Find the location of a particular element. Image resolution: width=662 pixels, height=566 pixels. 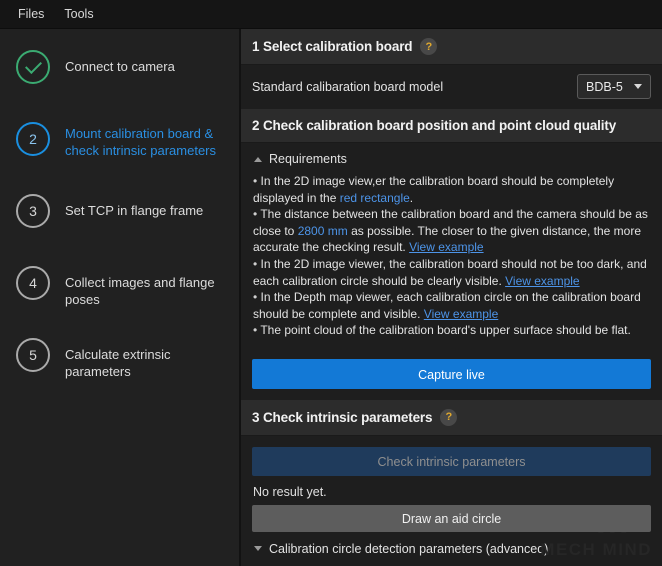

sidebar-step-label-1: Connect to camera is located at coordinates (120, 66).